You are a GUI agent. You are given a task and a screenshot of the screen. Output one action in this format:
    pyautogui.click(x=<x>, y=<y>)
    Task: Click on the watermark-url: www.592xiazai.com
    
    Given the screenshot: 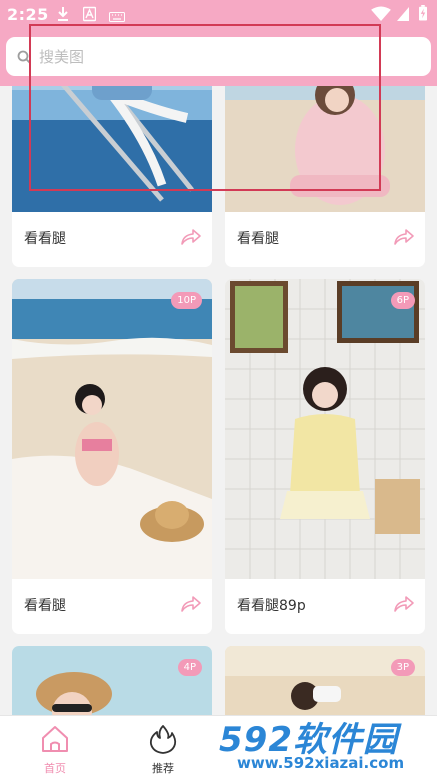 What is the action you would take?
    pyautogui.click(x=321, y=763)
    